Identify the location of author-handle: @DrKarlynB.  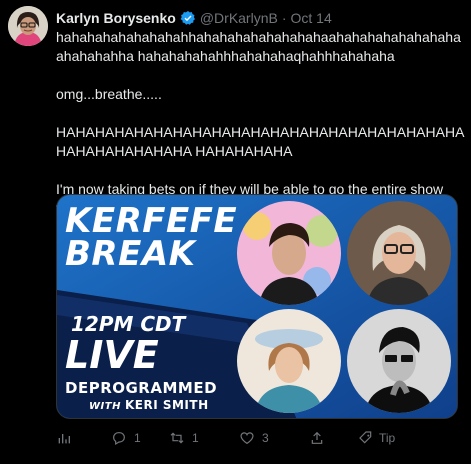
(239, 18).